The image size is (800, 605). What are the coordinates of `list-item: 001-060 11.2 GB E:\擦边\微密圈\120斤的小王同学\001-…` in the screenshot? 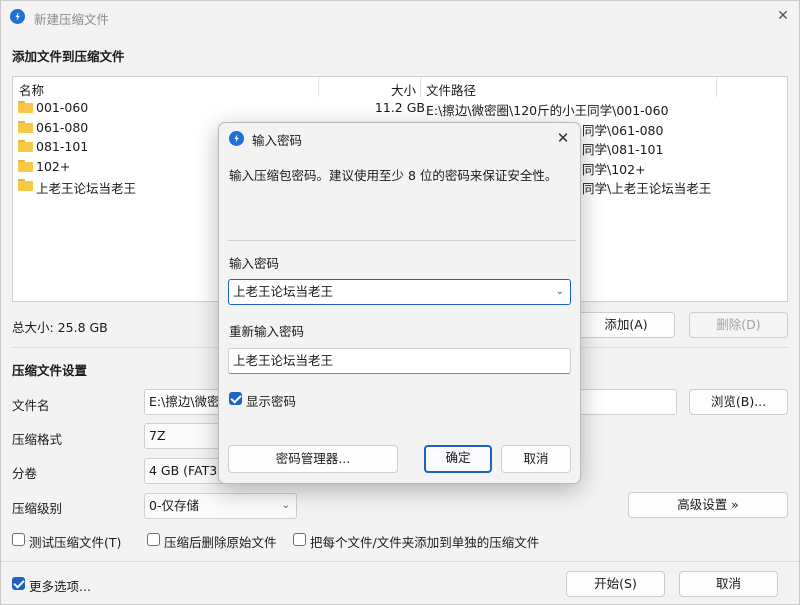 It's located at (400, 108).